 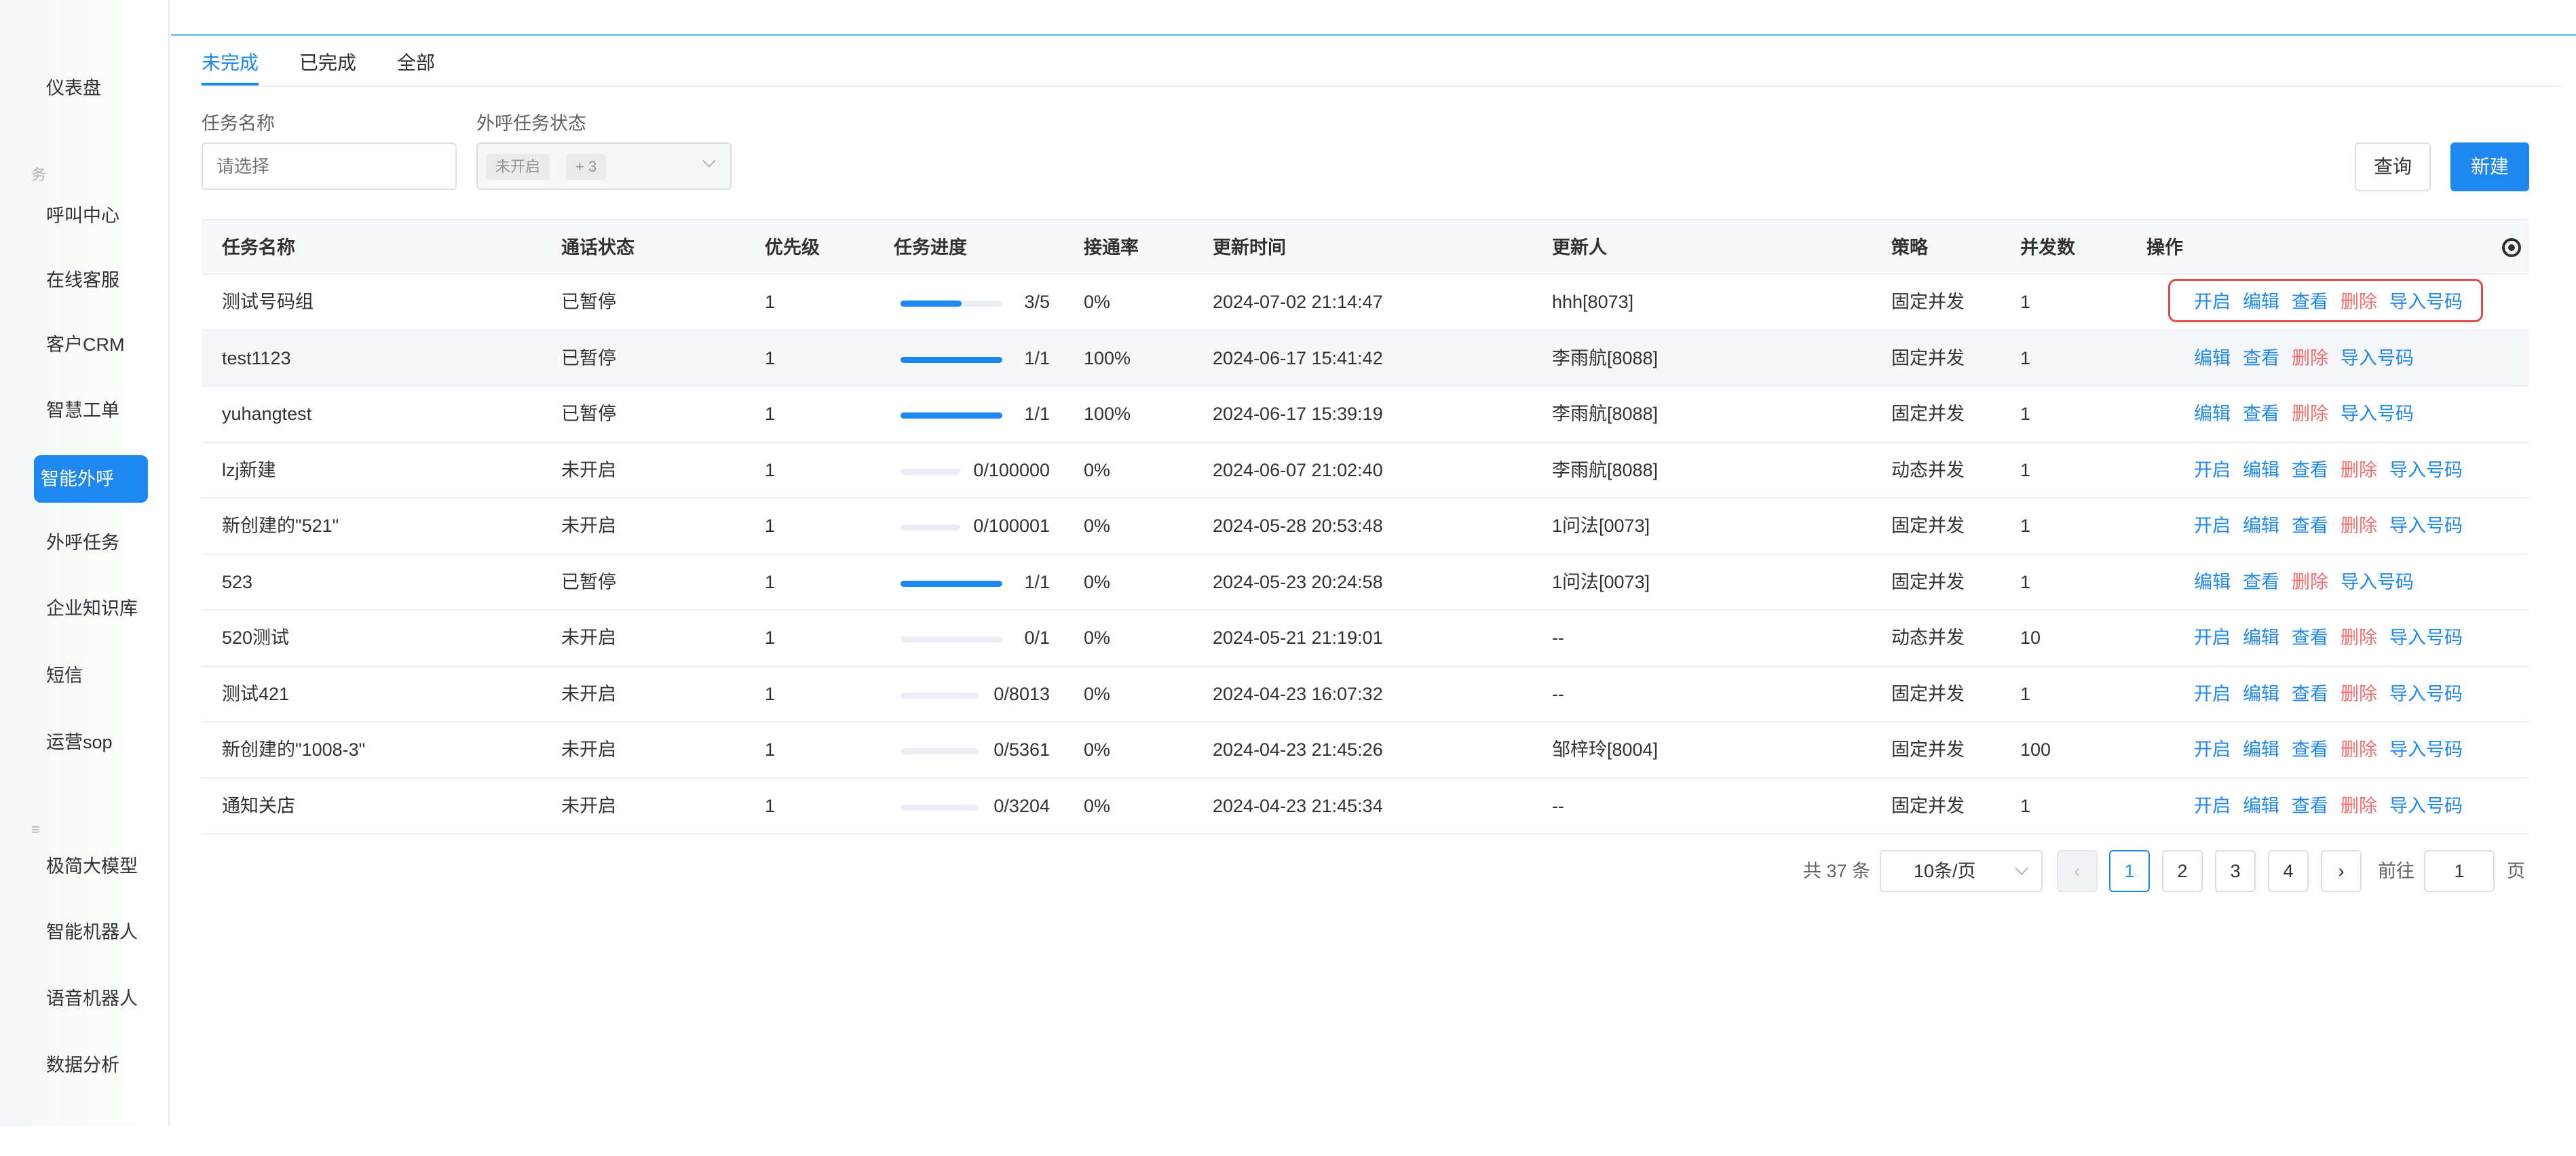 I want to click on settings-icon, so click(x=2511, y=248).